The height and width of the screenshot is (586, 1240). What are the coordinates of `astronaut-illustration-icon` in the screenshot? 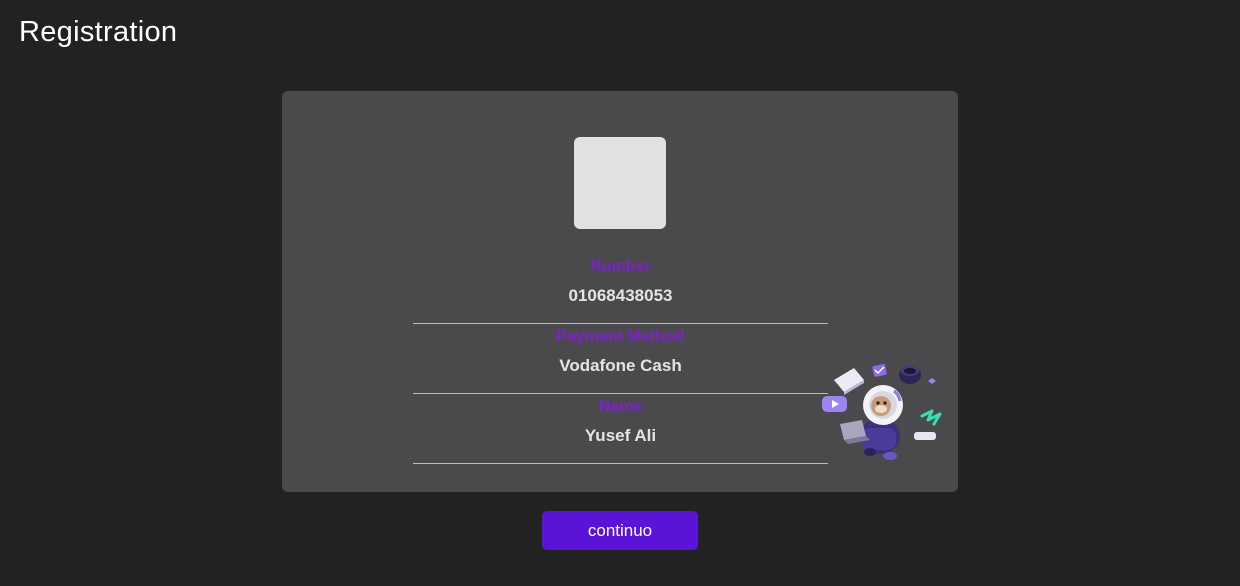 It's located at (882, 412).